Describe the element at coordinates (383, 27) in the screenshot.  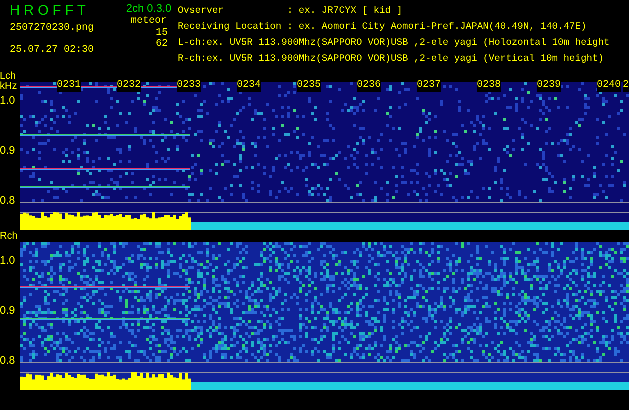
I see `info-line: Receiving Location : ex. Aomori City Aomori-Pref.JAPAN(40.49N, 140.47E)` at that location.